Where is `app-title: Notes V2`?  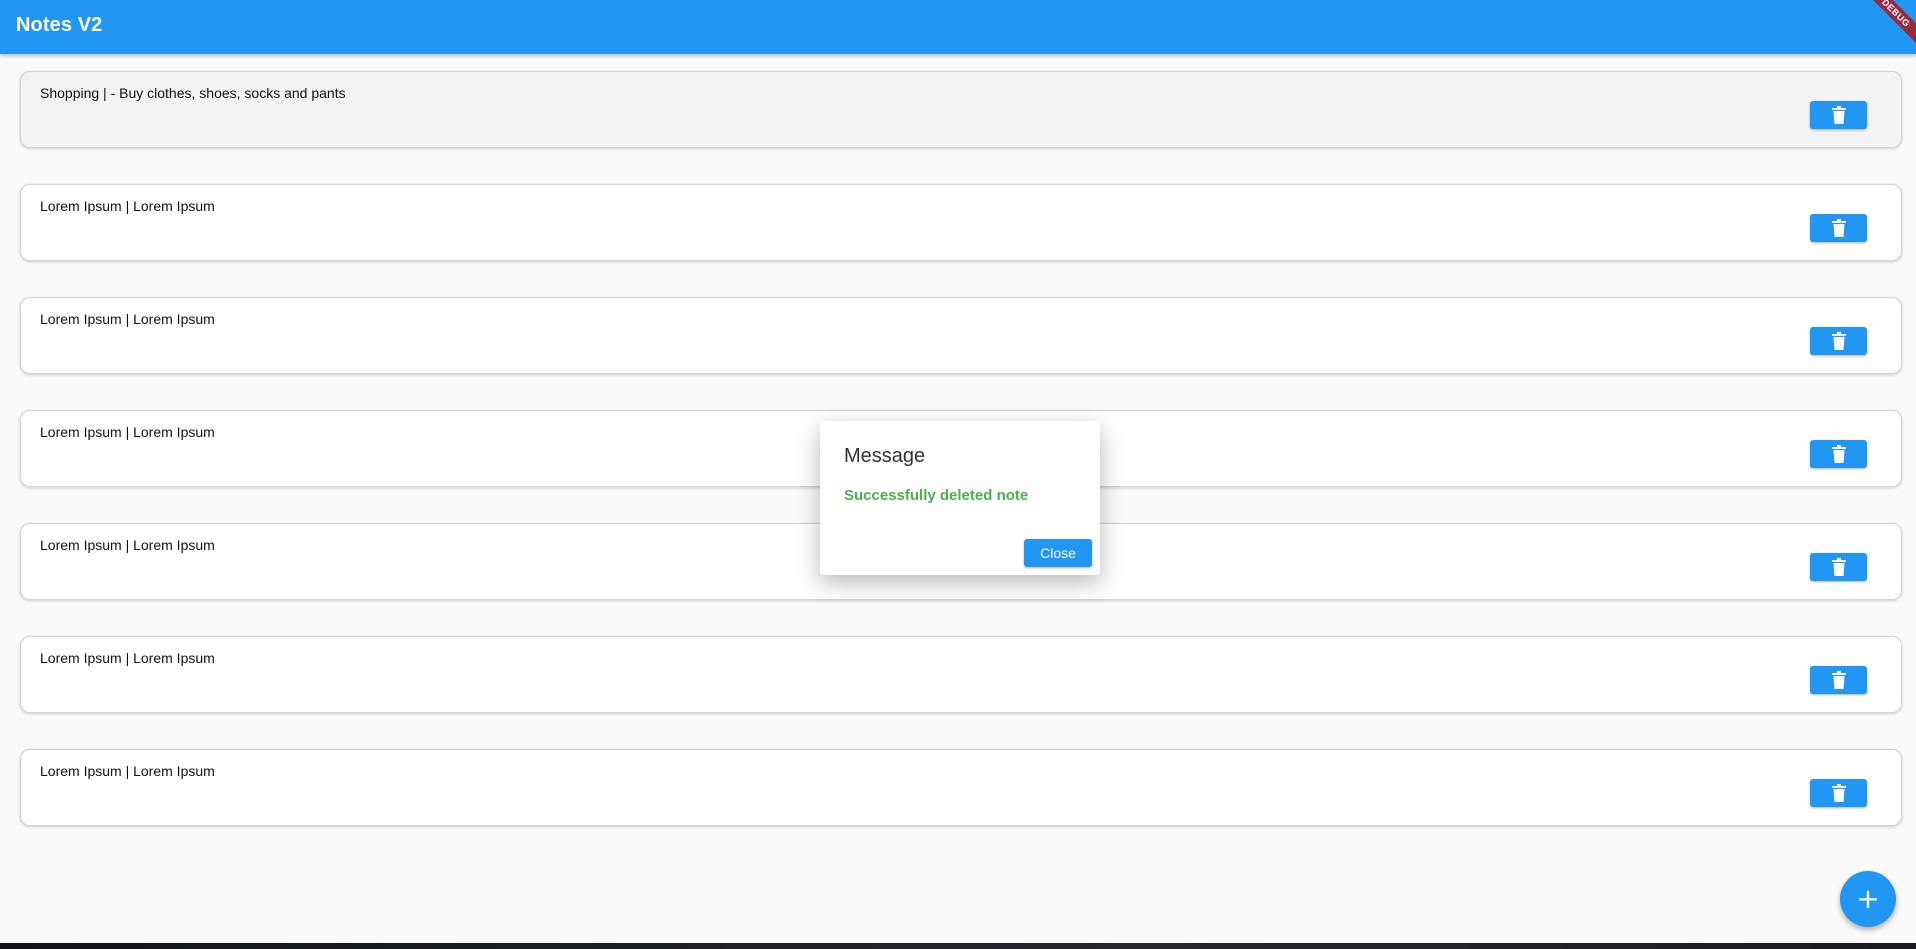 app-title: Notes V2 is located at coordinates (59, 25).